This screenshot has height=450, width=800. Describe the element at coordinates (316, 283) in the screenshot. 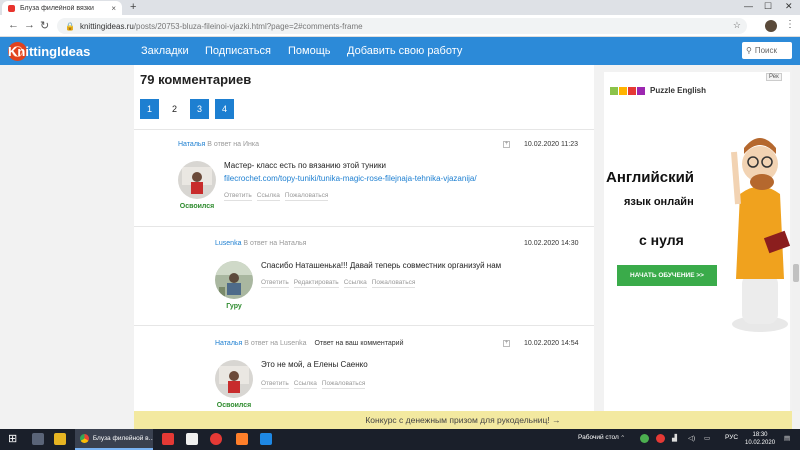

I see `edit-action: Редактировать` at that location.